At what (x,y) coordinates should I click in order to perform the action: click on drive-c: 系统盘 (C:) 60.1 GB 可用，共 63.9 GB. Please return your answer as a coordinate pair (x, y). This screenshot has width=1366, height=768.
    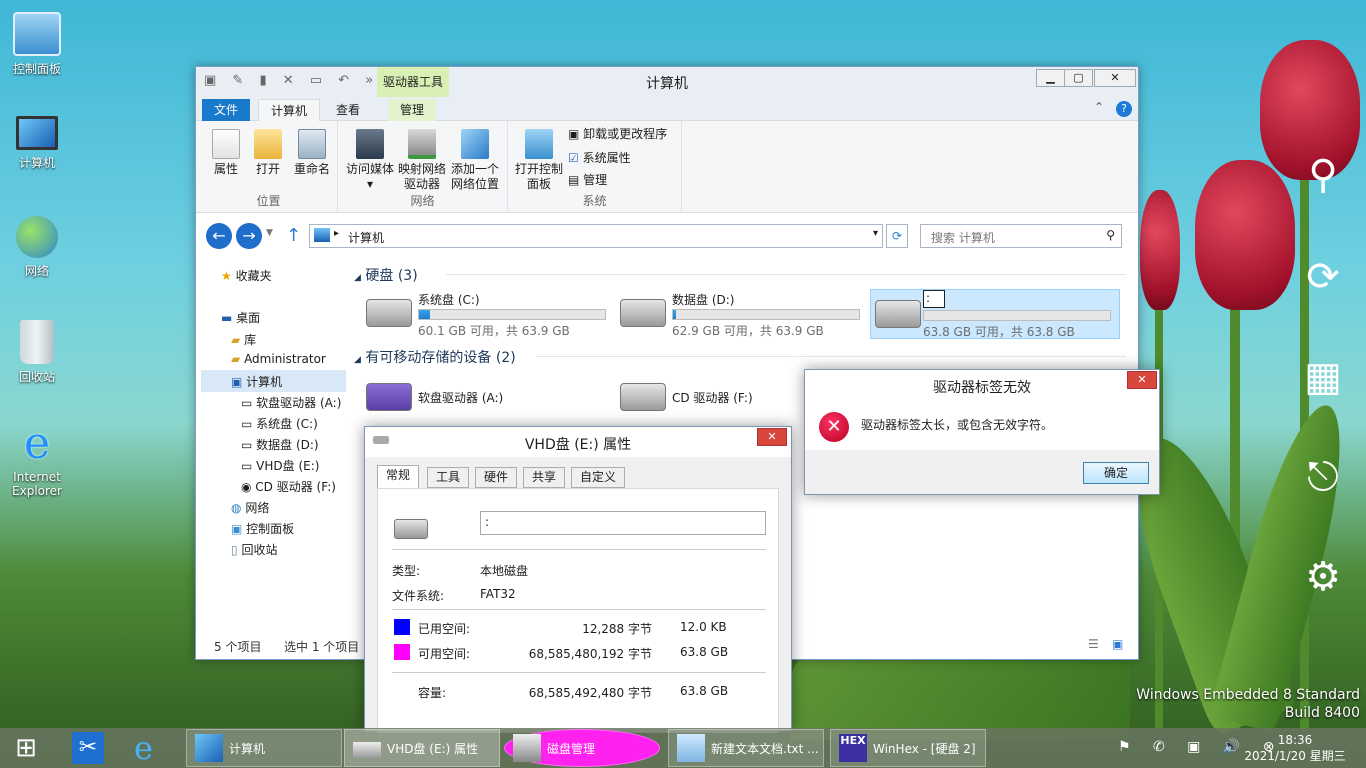
    Looking at the image, I should click on (491, 315).